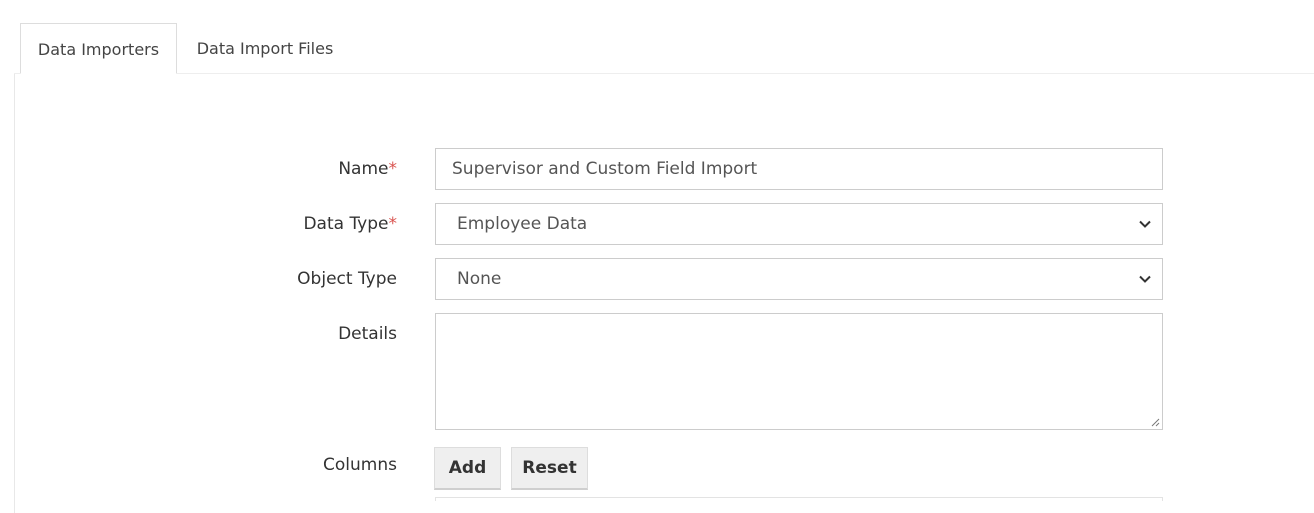 The height and width of the screenshot is (513, 1314). I want to click on tab-data-importers: Data Importers, so click(98, 48).